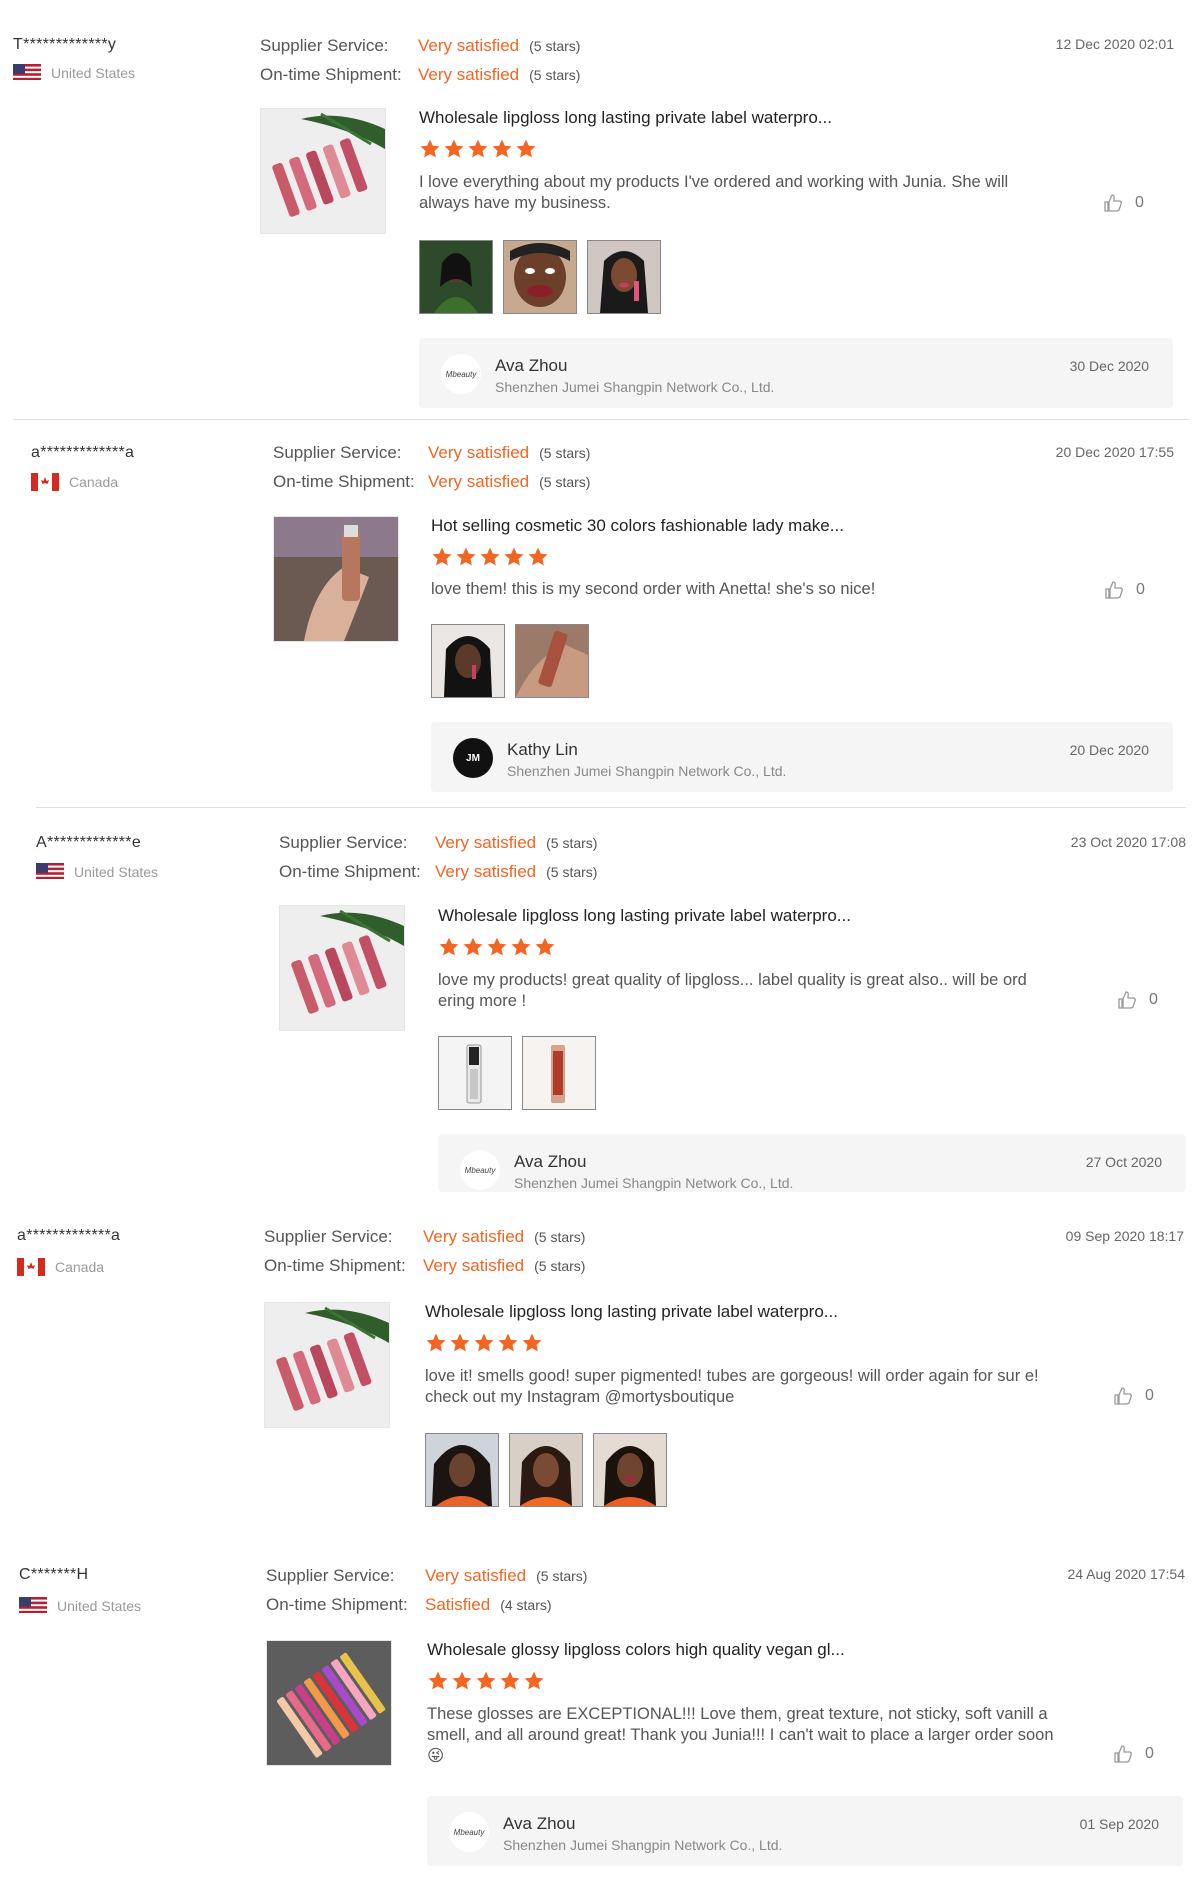 The width and height of the screenshot is (1200, 1878). Describe the element at coordinates (89, 842) in the screenshot. I see `buyer-name: A*************e` at that location.